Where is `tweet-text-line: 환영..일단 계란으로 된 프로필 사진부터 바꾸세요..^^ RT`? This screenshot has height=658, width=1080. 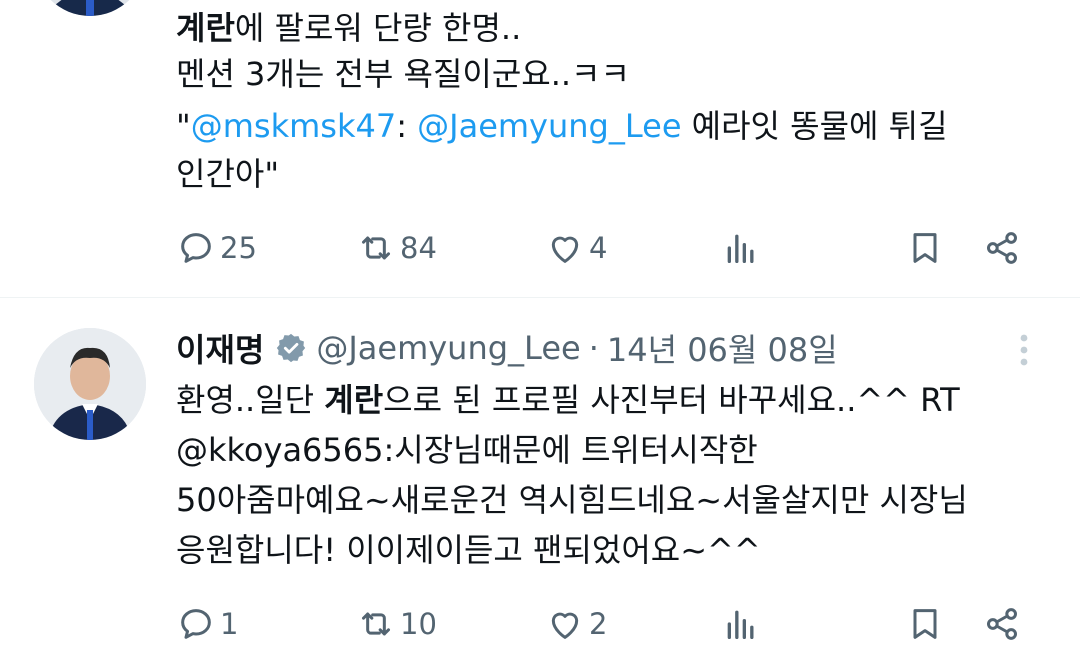
tweet-text-line: 환영..일단 계란으로 된 프로필 사진부터 바꾸세요..^^ RT is located at coordinates (568, 400).